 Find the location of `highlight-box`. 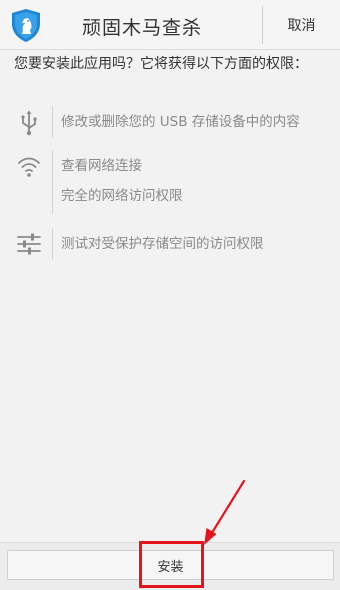

highlight-box is located at coordinates (171, 564).